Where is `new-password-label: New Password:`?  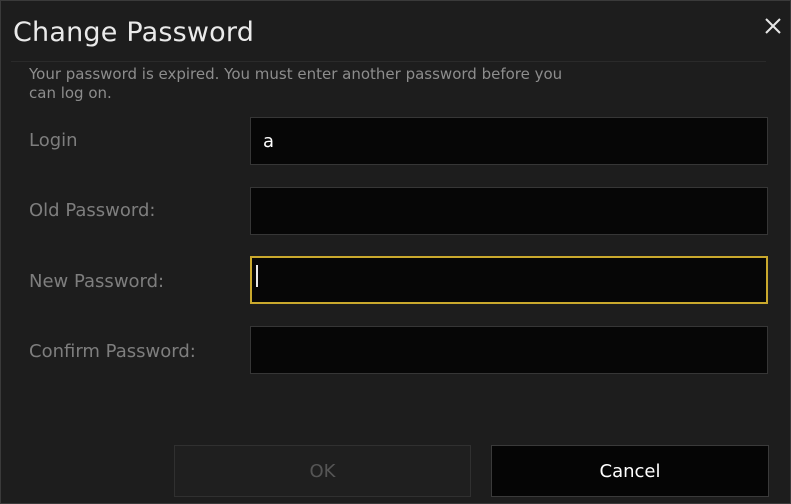 new-password-label: New Password: is located at coordinates (97, 281).